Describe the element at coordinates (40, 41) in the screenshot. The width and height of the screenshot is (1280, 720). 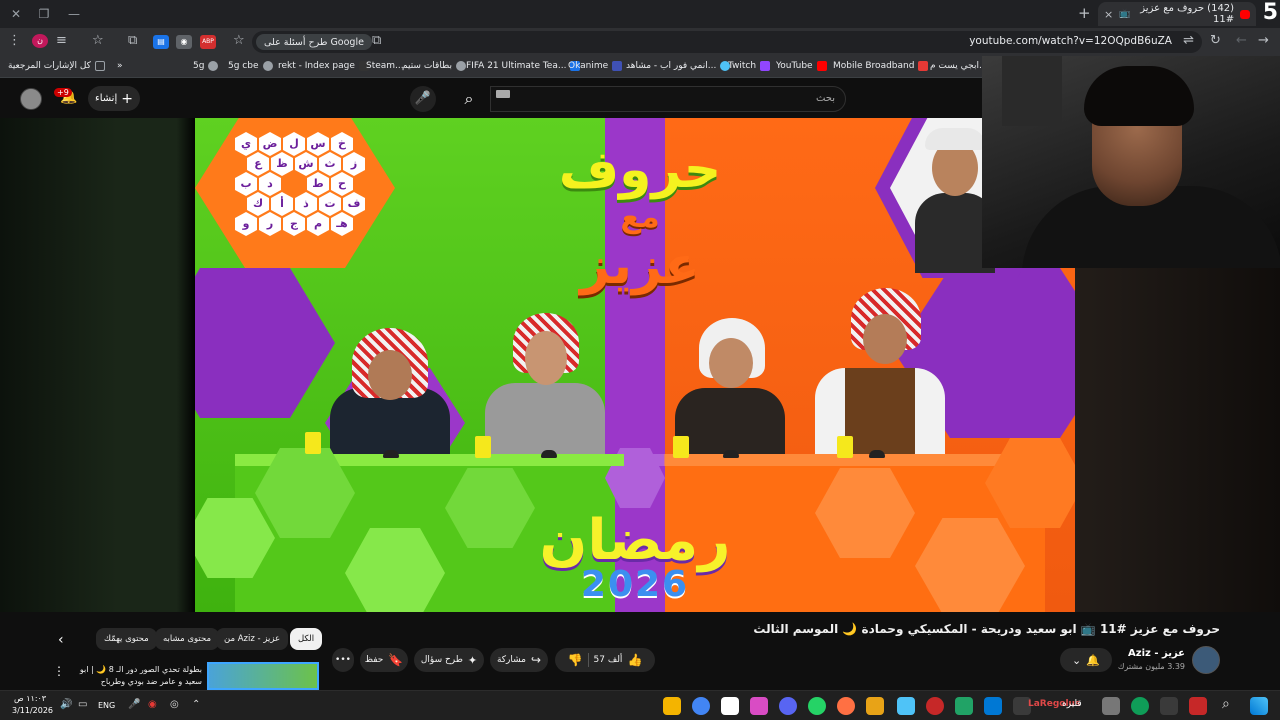
I see `profile-icon: ن` at that location.